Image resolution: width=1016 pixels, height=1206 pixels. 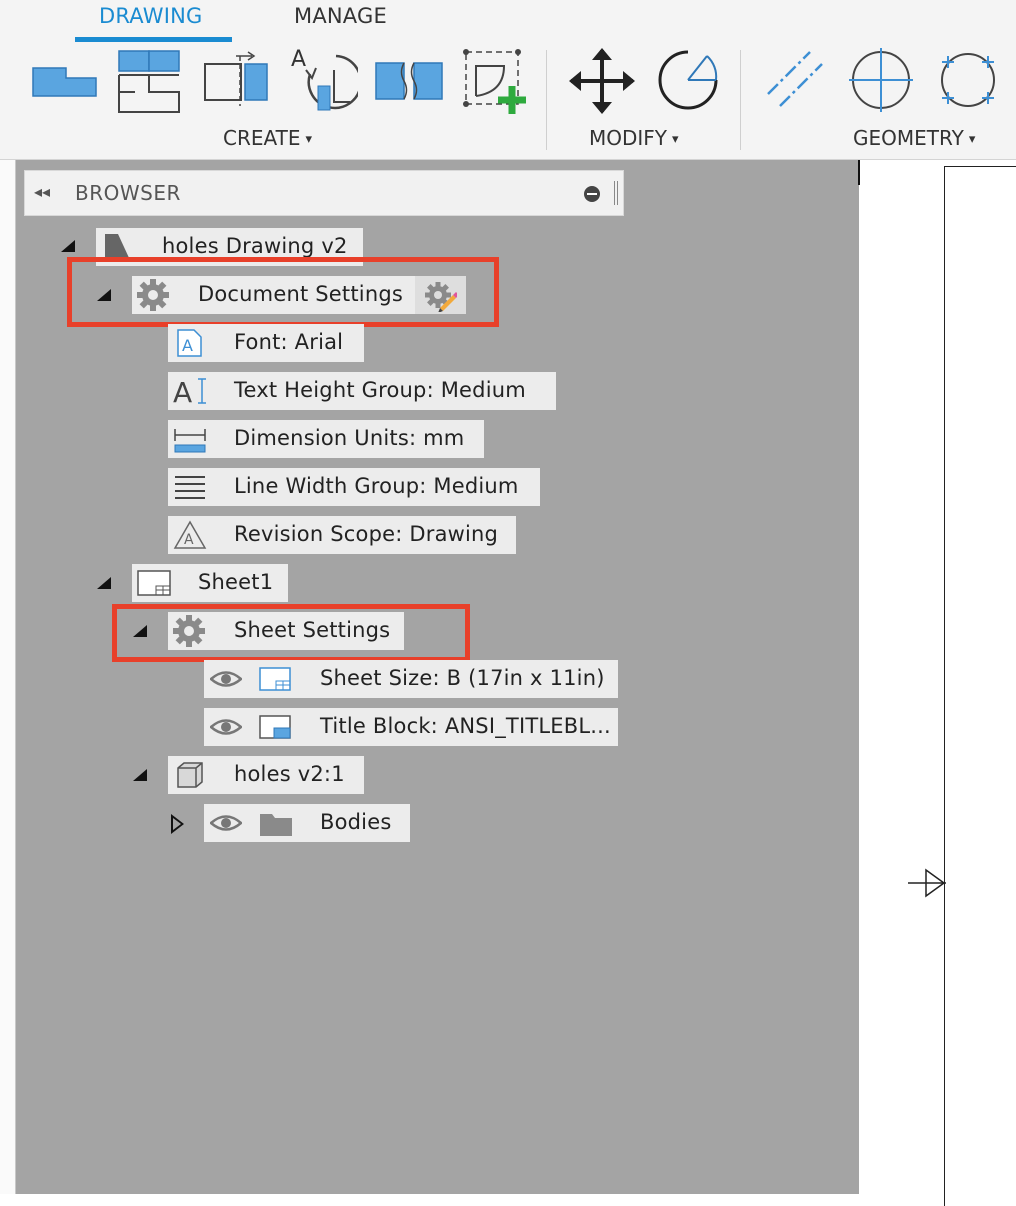 I want to click on sheet-border, so click(x=980, y=686).